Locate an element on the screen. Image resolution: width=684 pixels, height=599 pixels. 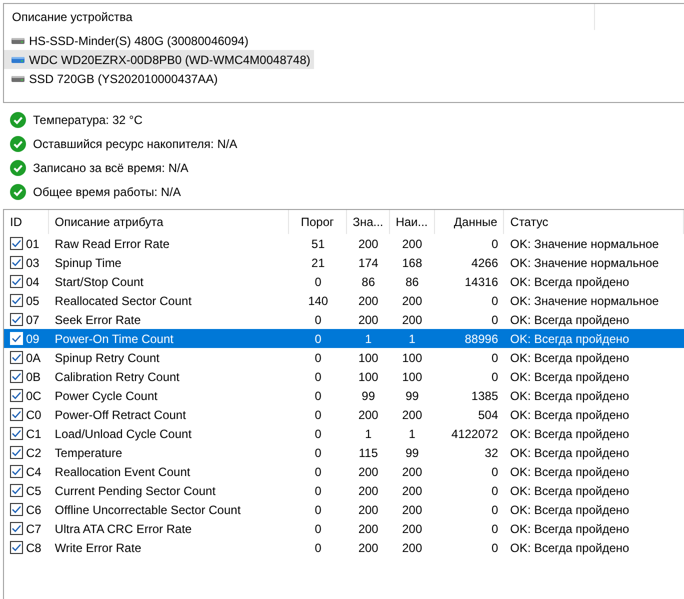
column-header: ID is located at coordinates (26, 222).